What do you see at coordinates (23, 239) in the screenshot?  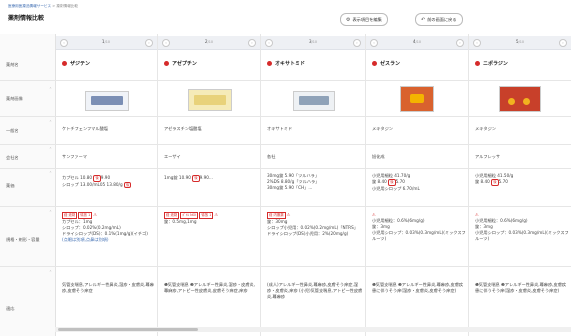 I see `row-label-spec: 規格・剤形・容量` at bounding box center [23, 239].